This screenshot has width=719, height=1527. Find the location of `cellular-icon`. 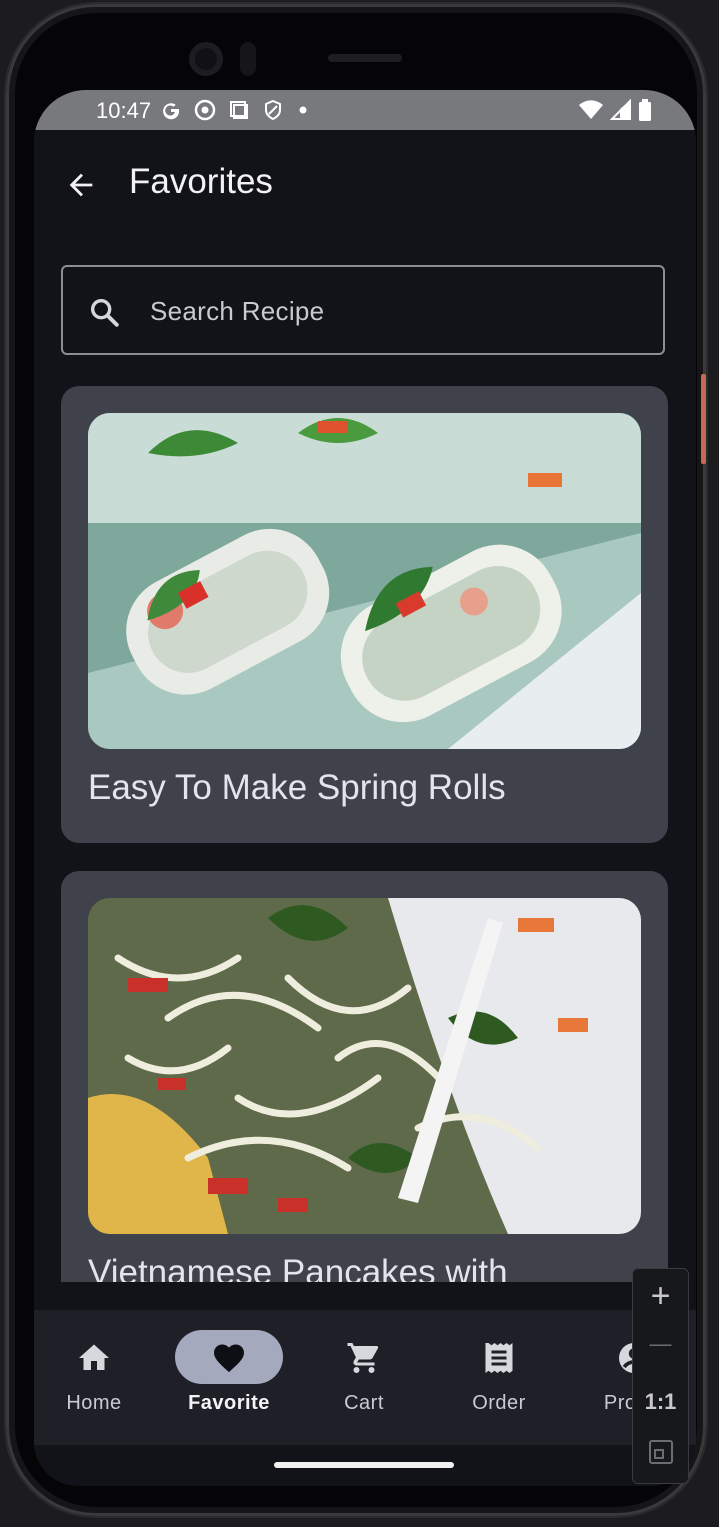

cellular-icon is located at coordinates (620, 109).